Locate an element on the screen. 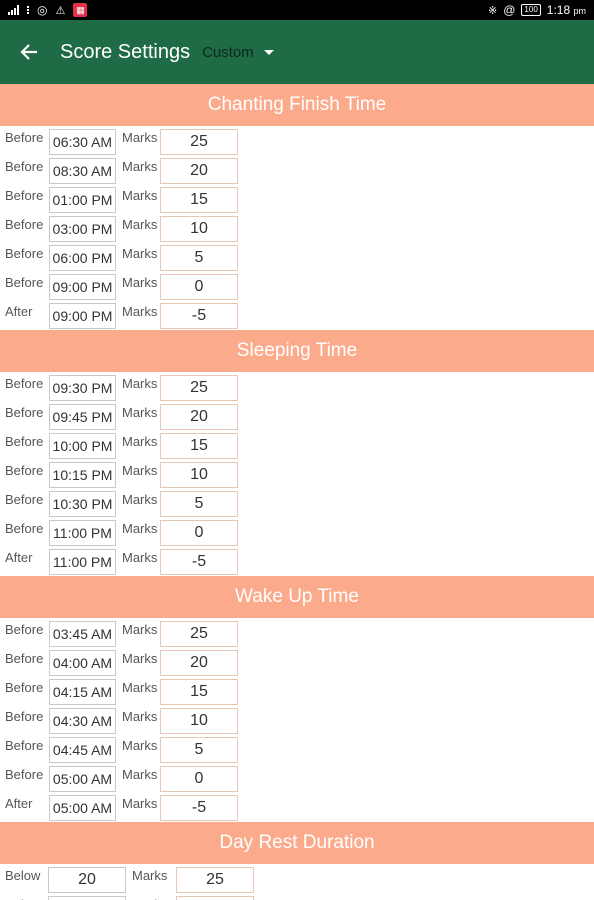 Image resolution: width=594 pixels, height=900 pixels. time-picker-field: 01:00 PM is located at coordinates (82, 199).